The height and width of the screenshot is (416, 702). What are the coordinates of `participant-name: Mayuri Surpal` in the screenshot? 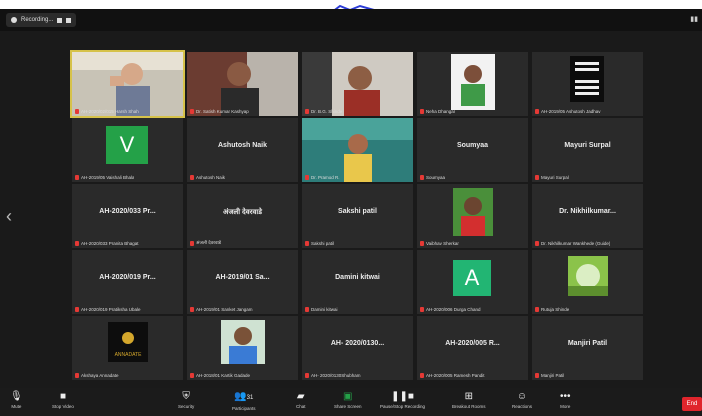 It's located at (587, 145).